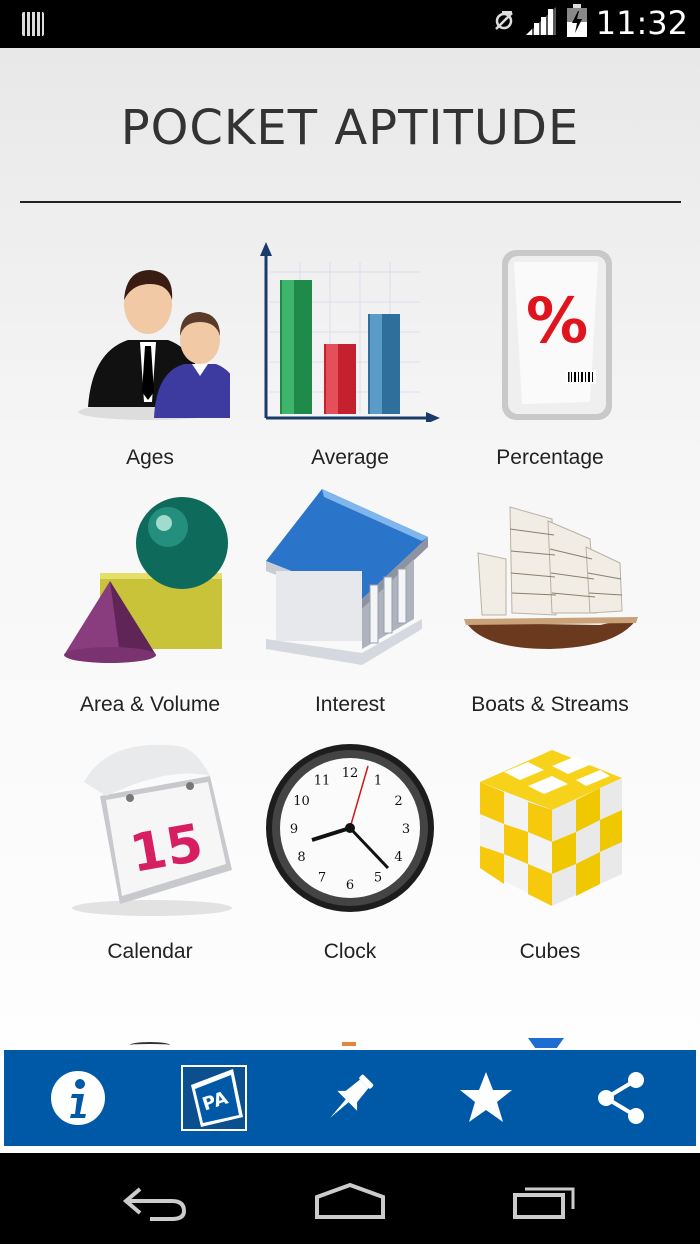 Image resolution: width=700 pixels, height=1244 pixels. I want to click on ship-icon, so click(551, 577).